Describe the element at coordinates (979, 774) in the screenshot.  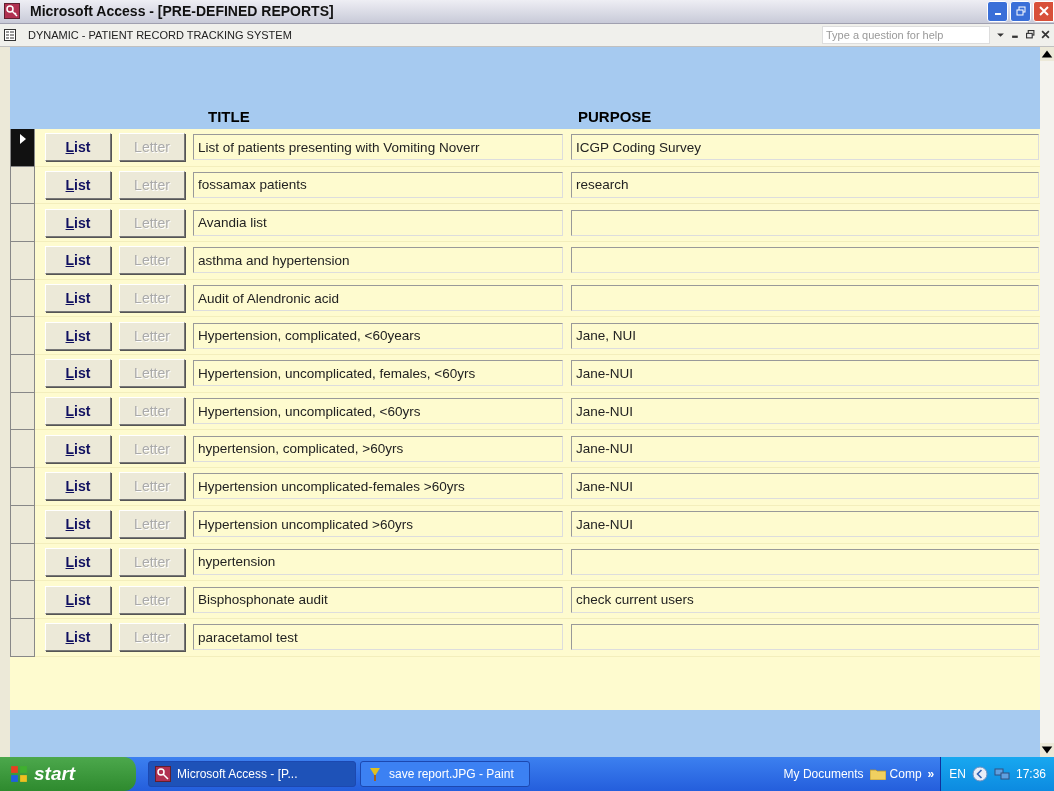
I see `chevron-icon` at that location.